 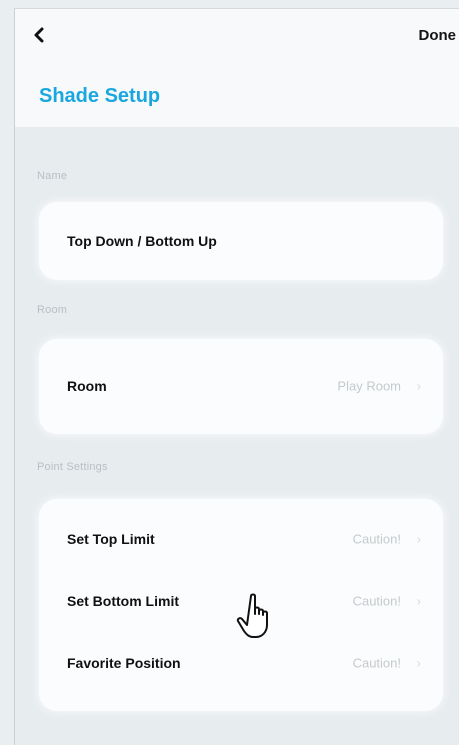 What do you see at coordinates (438, 35) in the screenshot?
I see `done-button: Done` at bounding box center [438, 35].